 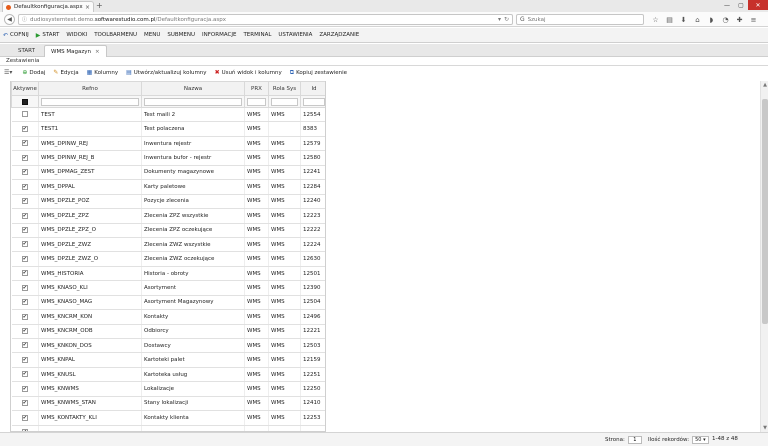 I want to click on tab-wms-magazyn: WMS Magazyn ×, so click(x=75, y=51).